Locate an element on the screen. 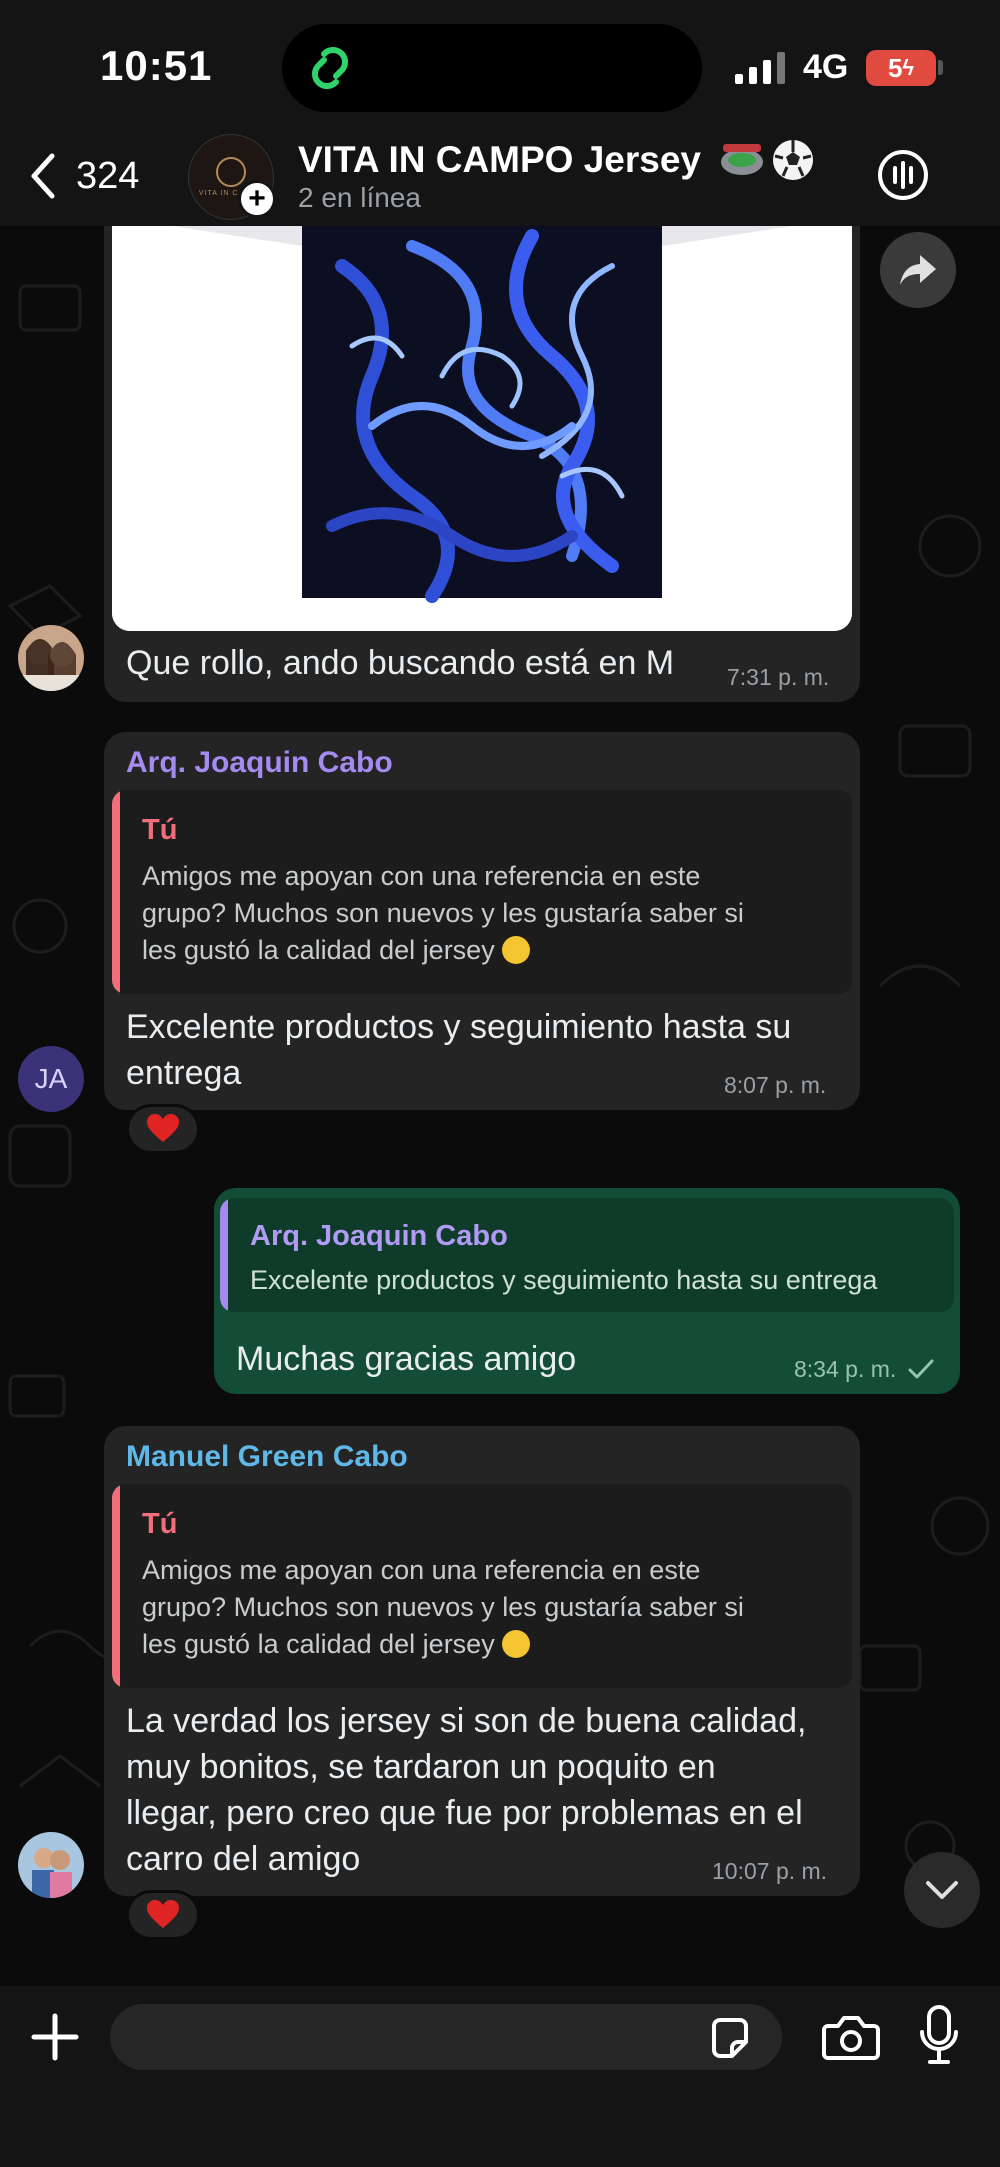 The image size is (1000, 2167). jersey-image is located at coordinates (482, 428).